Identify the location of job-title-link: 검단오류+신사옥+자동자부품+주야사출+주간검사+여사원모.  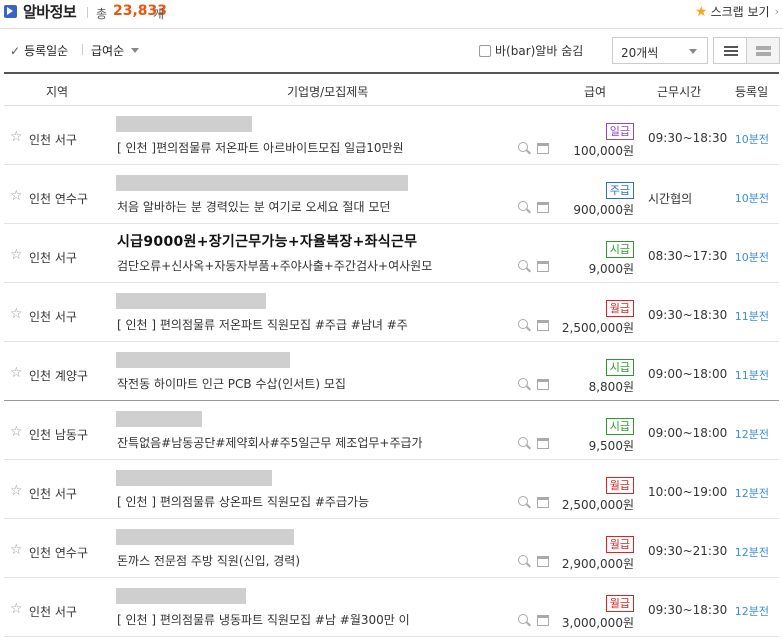
(274, 265).